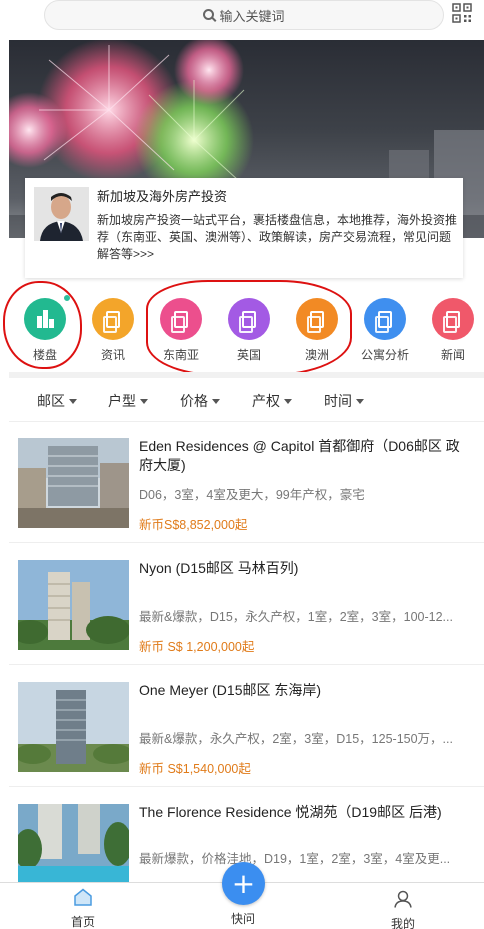 The image size is (484, 929). Describe the element at coordinates (194, 401) in the screenshot. I see `filter-label: 价格` at that location.